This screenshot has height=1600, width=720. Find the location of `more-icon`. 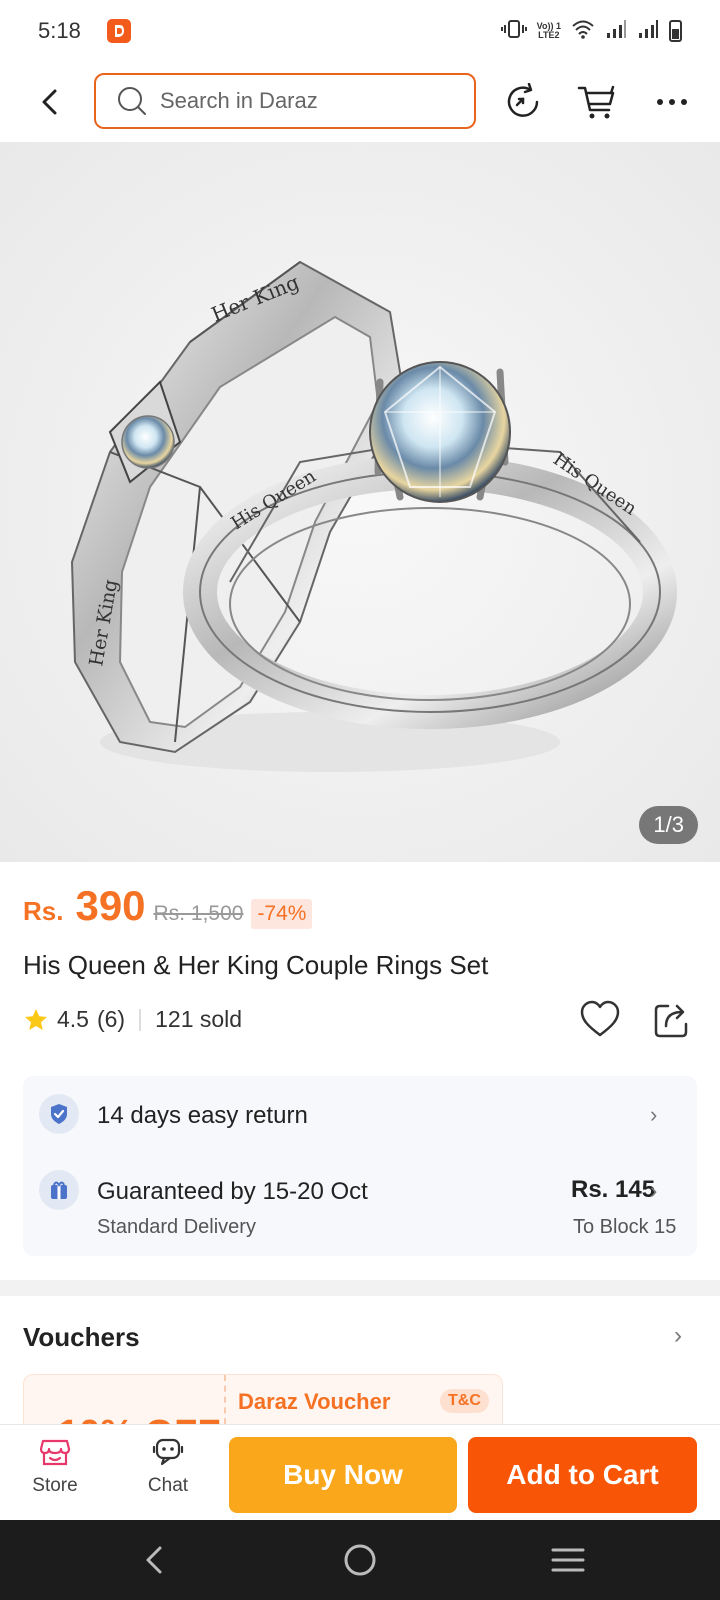

more-icon is located at coordinates (672, 102).